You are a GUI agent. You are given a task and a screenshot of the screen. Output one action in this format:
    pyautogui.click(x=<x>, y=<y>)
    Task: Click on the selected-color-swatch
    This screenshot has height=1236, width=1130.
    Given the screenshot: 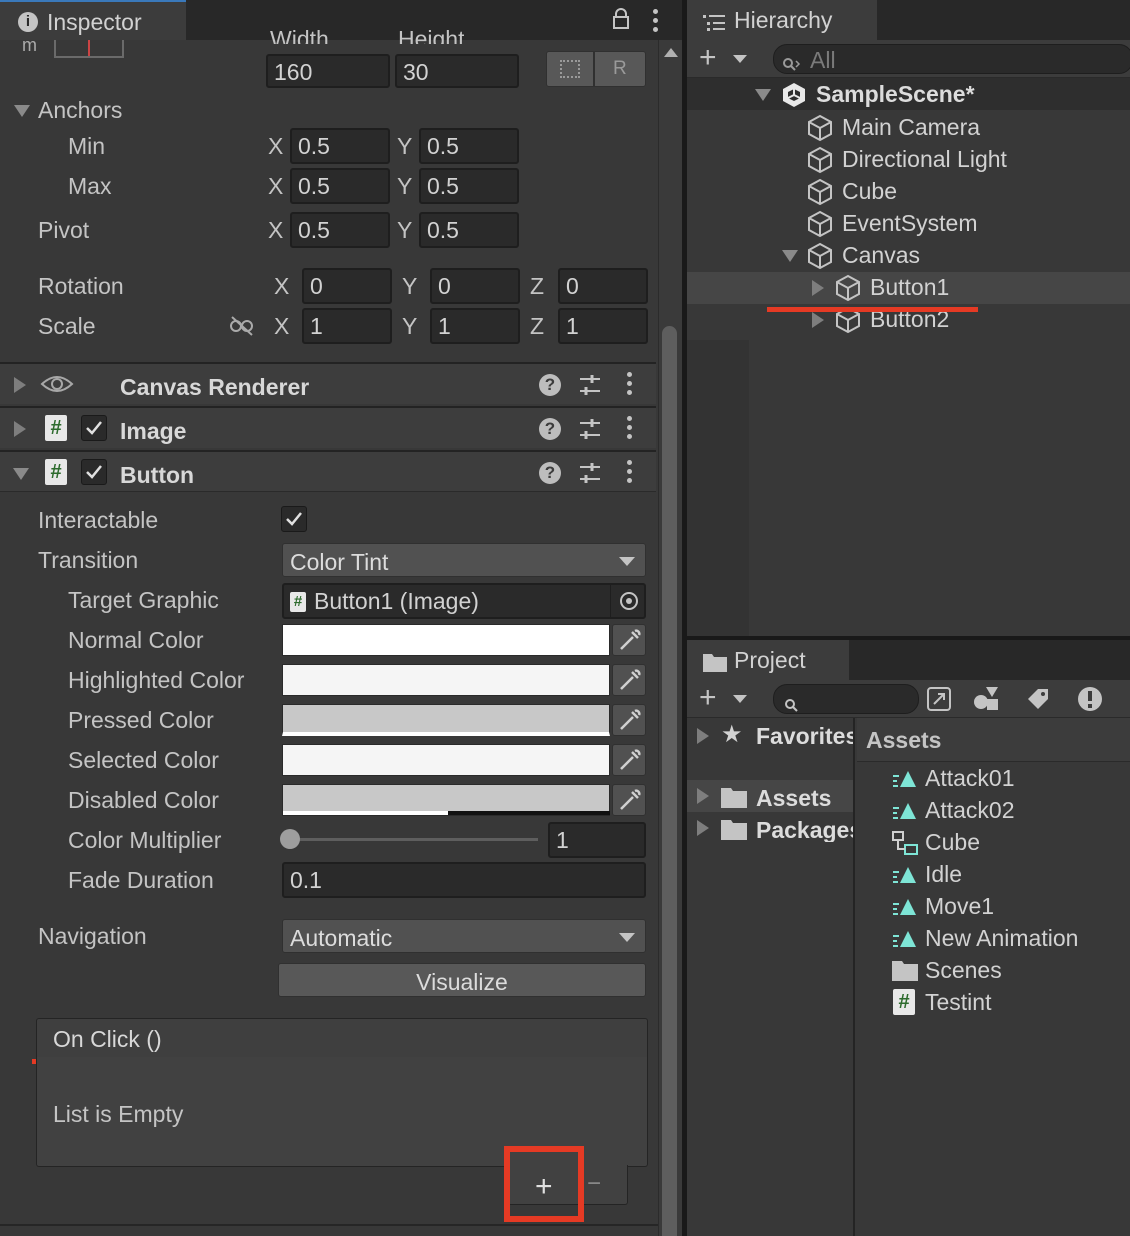 What is the action you would take?
    pyautogui.click(x=446, y=760)
    